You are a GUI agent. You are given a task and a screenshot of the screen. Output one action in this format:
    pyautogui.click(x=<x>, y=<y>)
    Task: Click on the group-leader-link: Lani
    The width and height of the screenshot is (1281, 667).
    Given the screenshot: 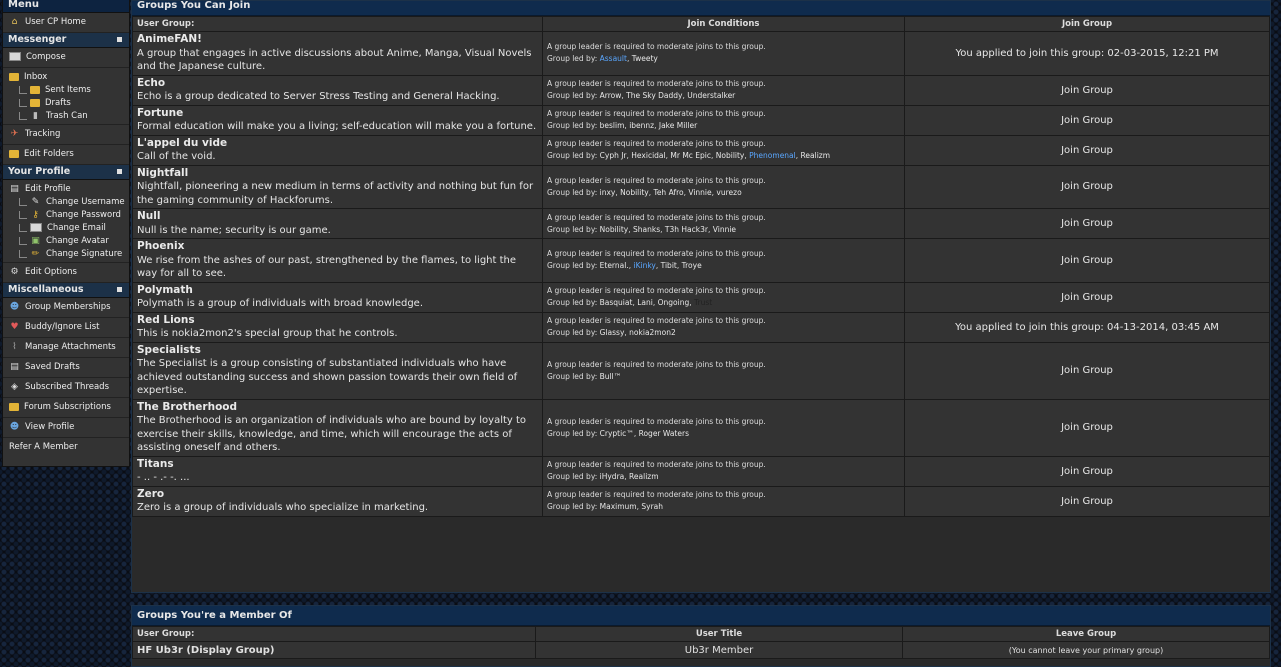 What is the action you would take?
    pyautogui.click(x=645, y=302)
    